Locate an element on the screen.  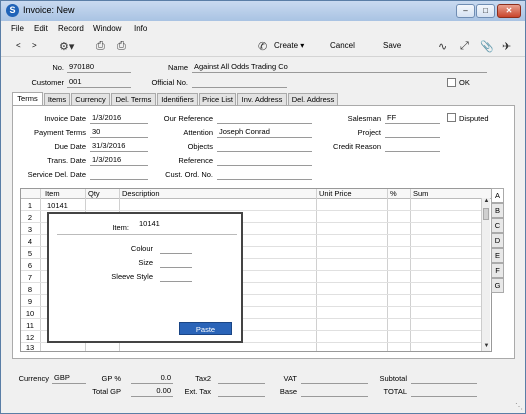
grid-scrollbar: ▲ ▼ is located at coordinates (485, 274).